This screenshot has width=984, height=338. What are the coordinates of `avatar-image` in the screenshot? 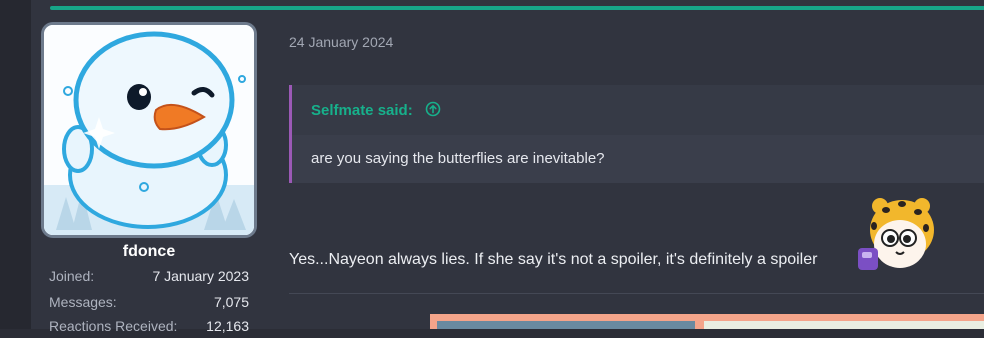 It's located at (149, 130).